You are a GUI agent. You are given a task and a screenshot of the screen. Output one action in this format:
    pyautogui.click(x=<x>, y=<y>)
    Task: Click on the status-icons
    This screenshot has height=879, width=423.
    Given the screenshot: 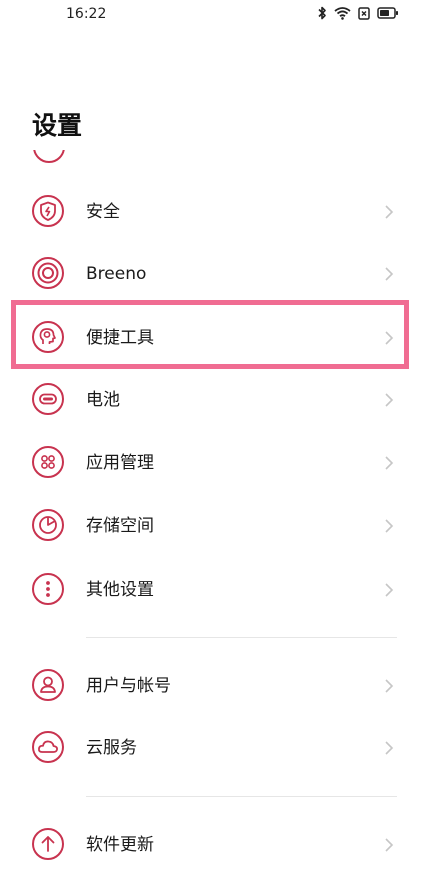 What is the action you would take?
    pyautogui.click(x=358, y=13)
    